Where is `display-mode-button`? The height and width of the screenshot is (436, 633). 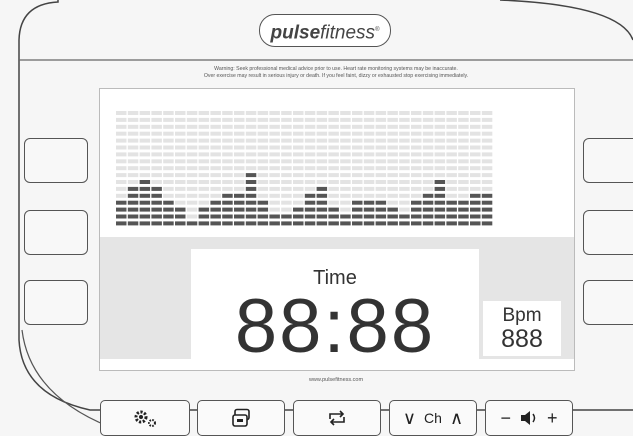
display-mode-button is located at coordinates (241, 418).